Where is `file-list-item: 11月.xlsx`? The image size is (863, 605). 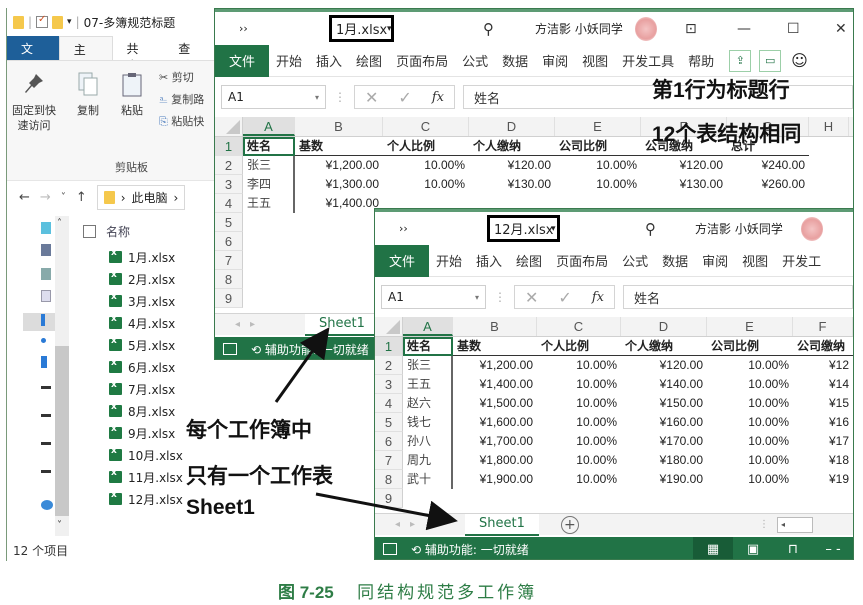
file-list-item: 11月.xlsx is located at coordinates (133, 477).